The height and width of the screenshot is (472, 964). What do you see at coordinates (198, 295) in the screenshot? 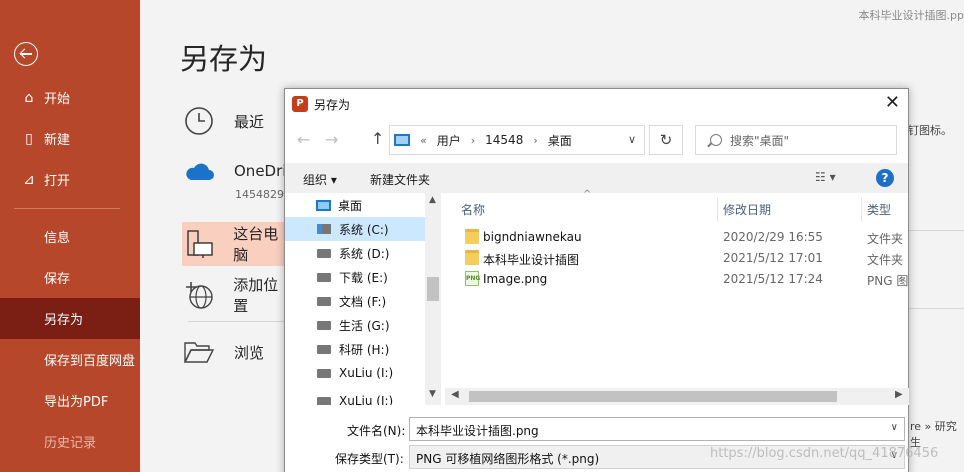
I see `globe-plus-icon` at bounding box center [198, 295].